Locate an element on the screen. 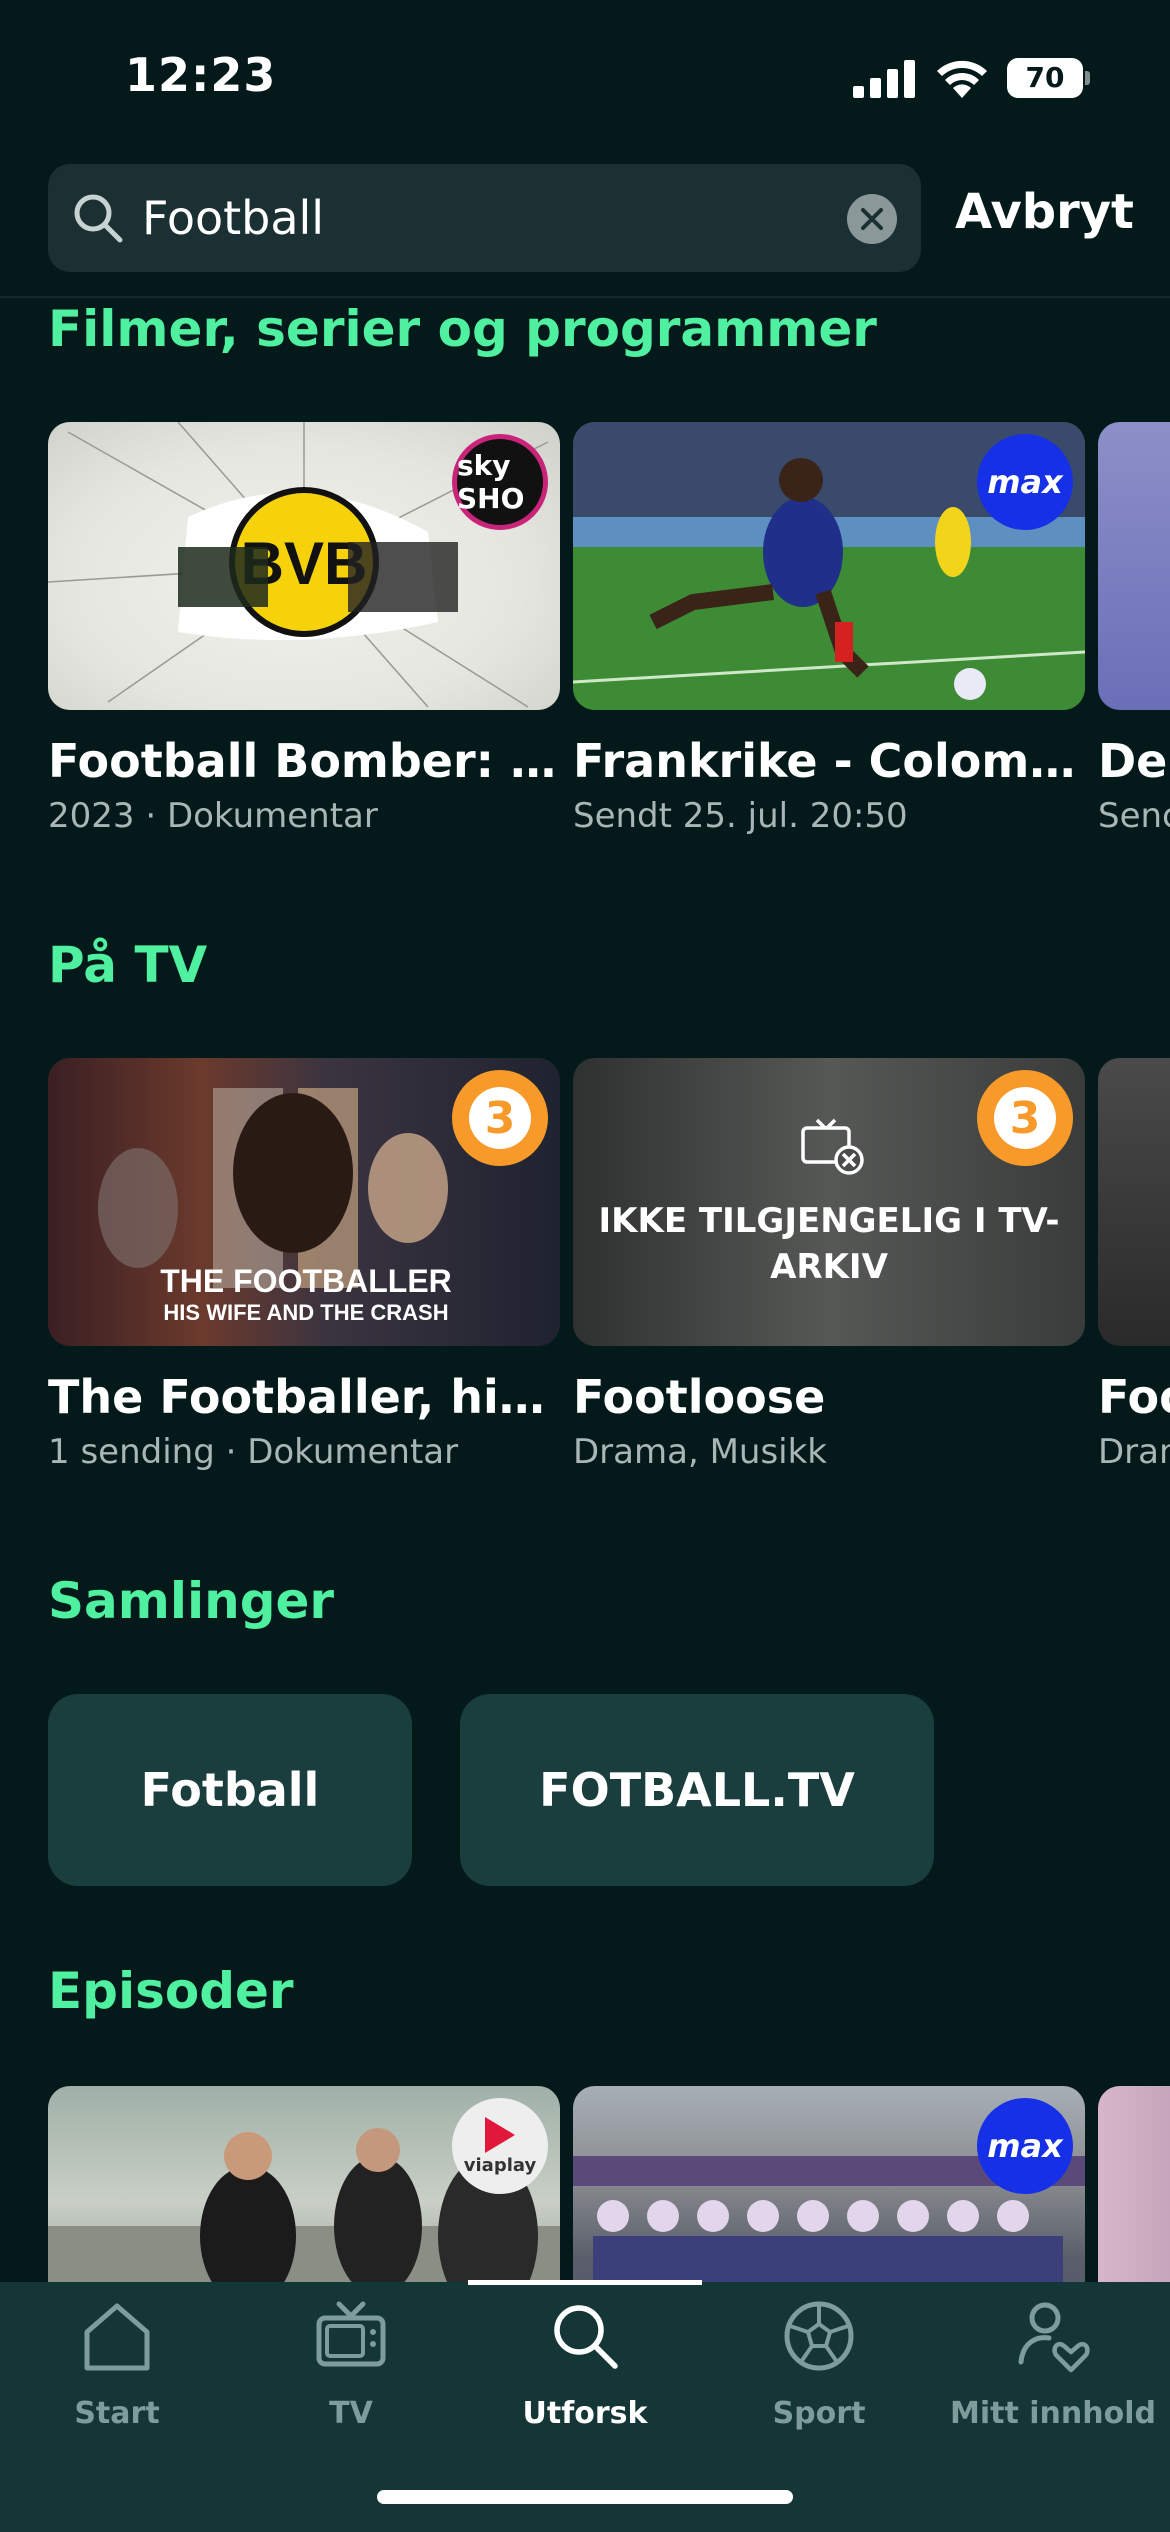  status-bar: 12:23 70 is located at coordinates (585, 75).